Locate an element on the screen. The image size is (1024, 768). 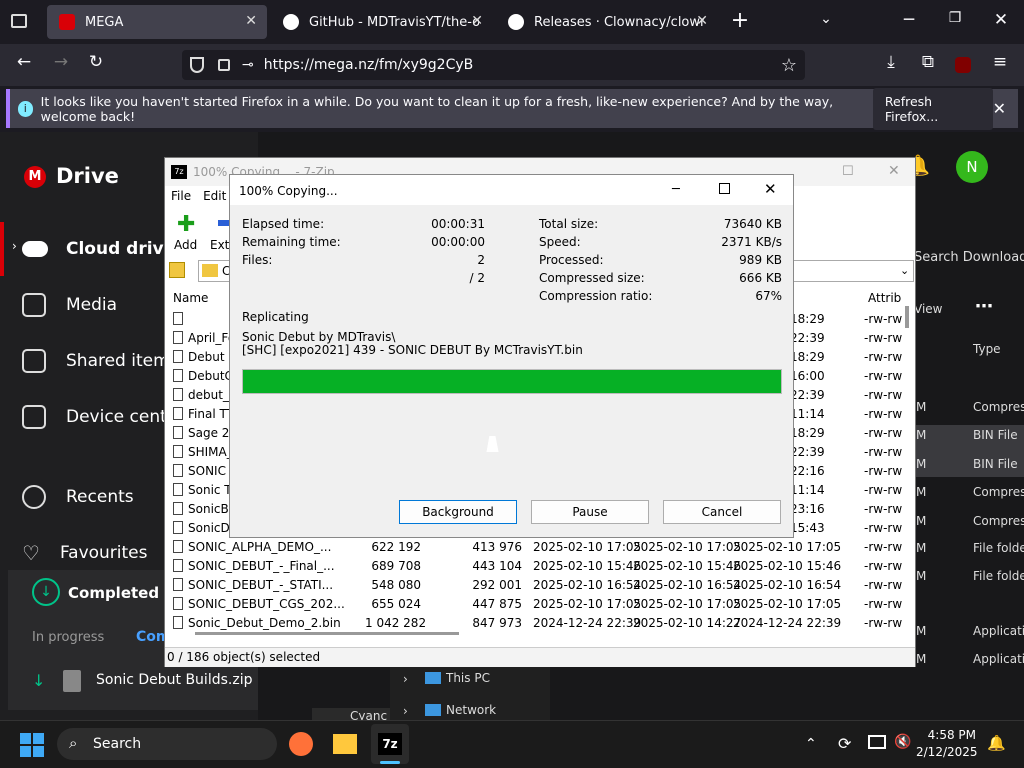
new-tab-icon: + is located at coordinates (740, 20).